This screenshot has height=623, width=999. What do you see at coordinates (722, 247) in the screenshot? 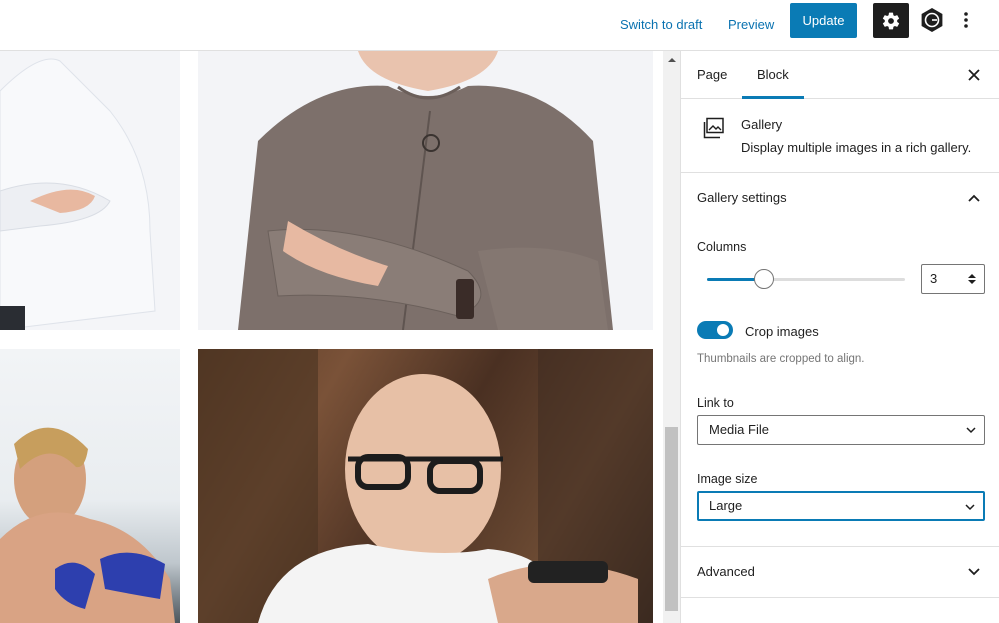
I see `columns-label: Columns` at bounding box center [722, 247].